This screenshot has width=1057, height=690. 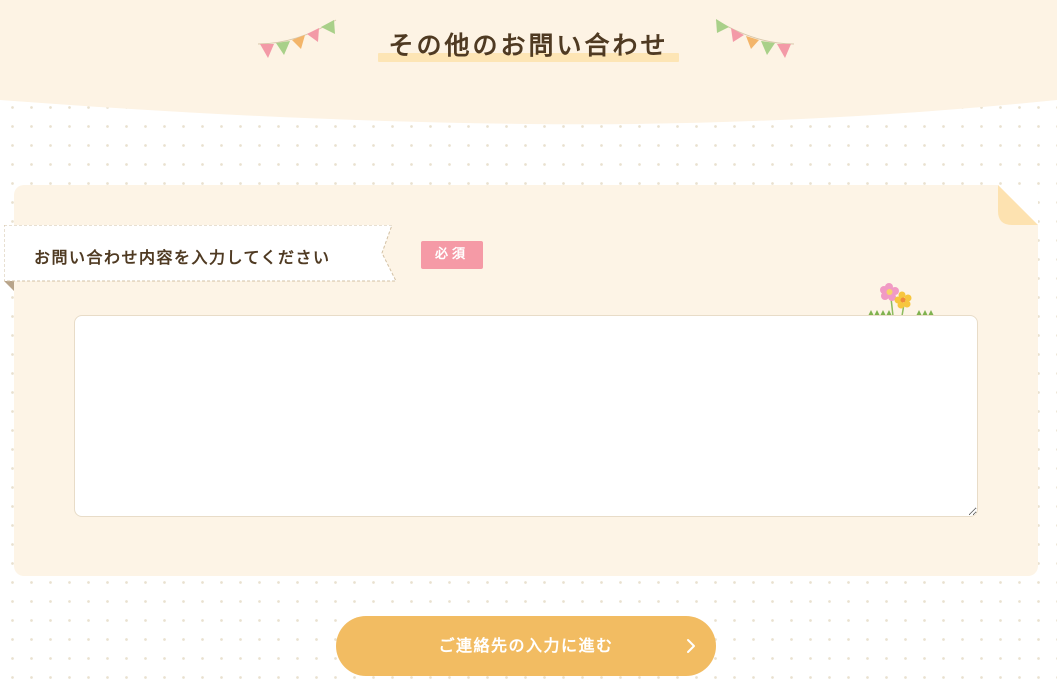 I want to click on next-step-button-label: ご連絡先の入力に進む, so click(x=526, y=645).